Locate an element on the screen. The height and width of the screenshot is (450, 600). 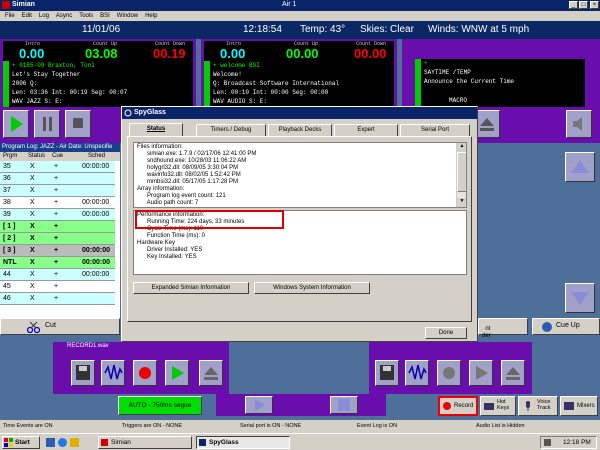
cue-up-label: Cue Up is located at coordinates (568, 325).